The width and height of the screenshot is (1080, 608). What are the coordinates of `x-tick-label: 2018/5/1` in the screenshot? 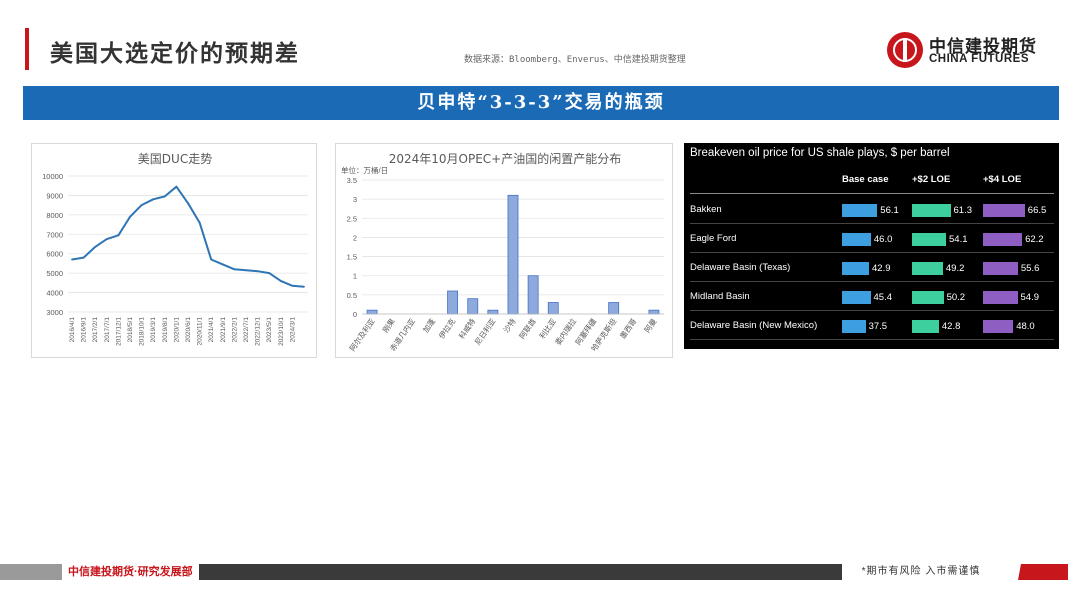 It's located at (130, 330).